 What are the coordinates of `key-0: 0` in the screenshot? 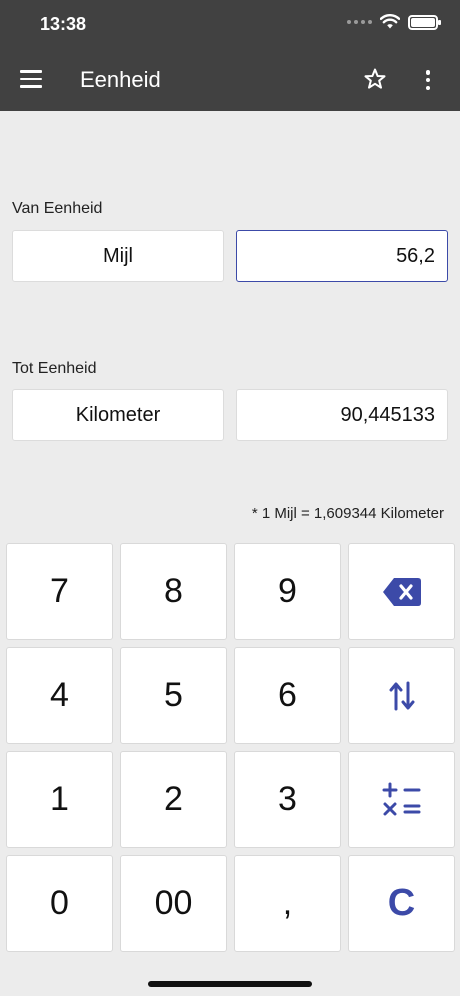 It's located at (59, 903).